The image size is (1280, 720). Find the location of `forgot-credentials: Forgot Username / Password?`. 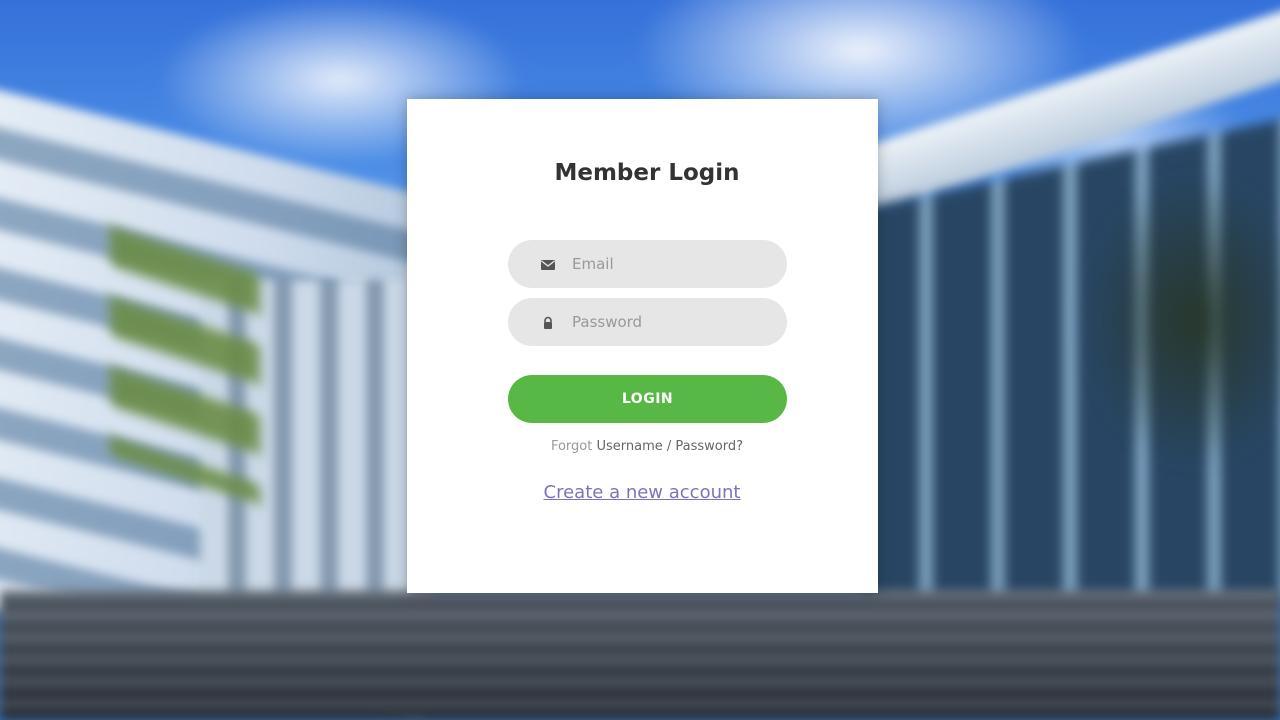

forgot-credentials: Forgot Username / Password? is located at coordinates (640, 447).